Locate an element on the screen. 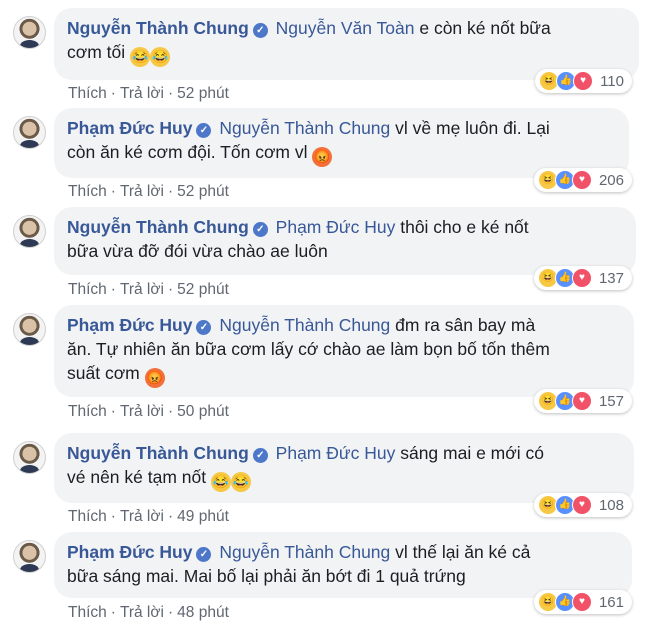 Image resolution: width=652 pixels, height=630 pixels. comment-time: 48 phút is located at coordinates (203, 612).